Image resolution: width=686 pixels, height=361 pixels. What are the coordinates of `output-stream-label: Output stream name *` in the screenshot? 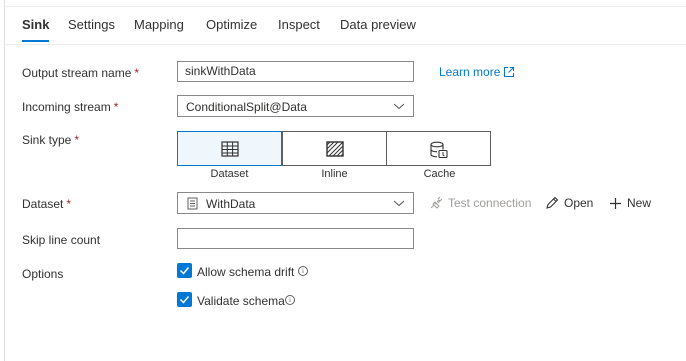 It's located at (80, 73).